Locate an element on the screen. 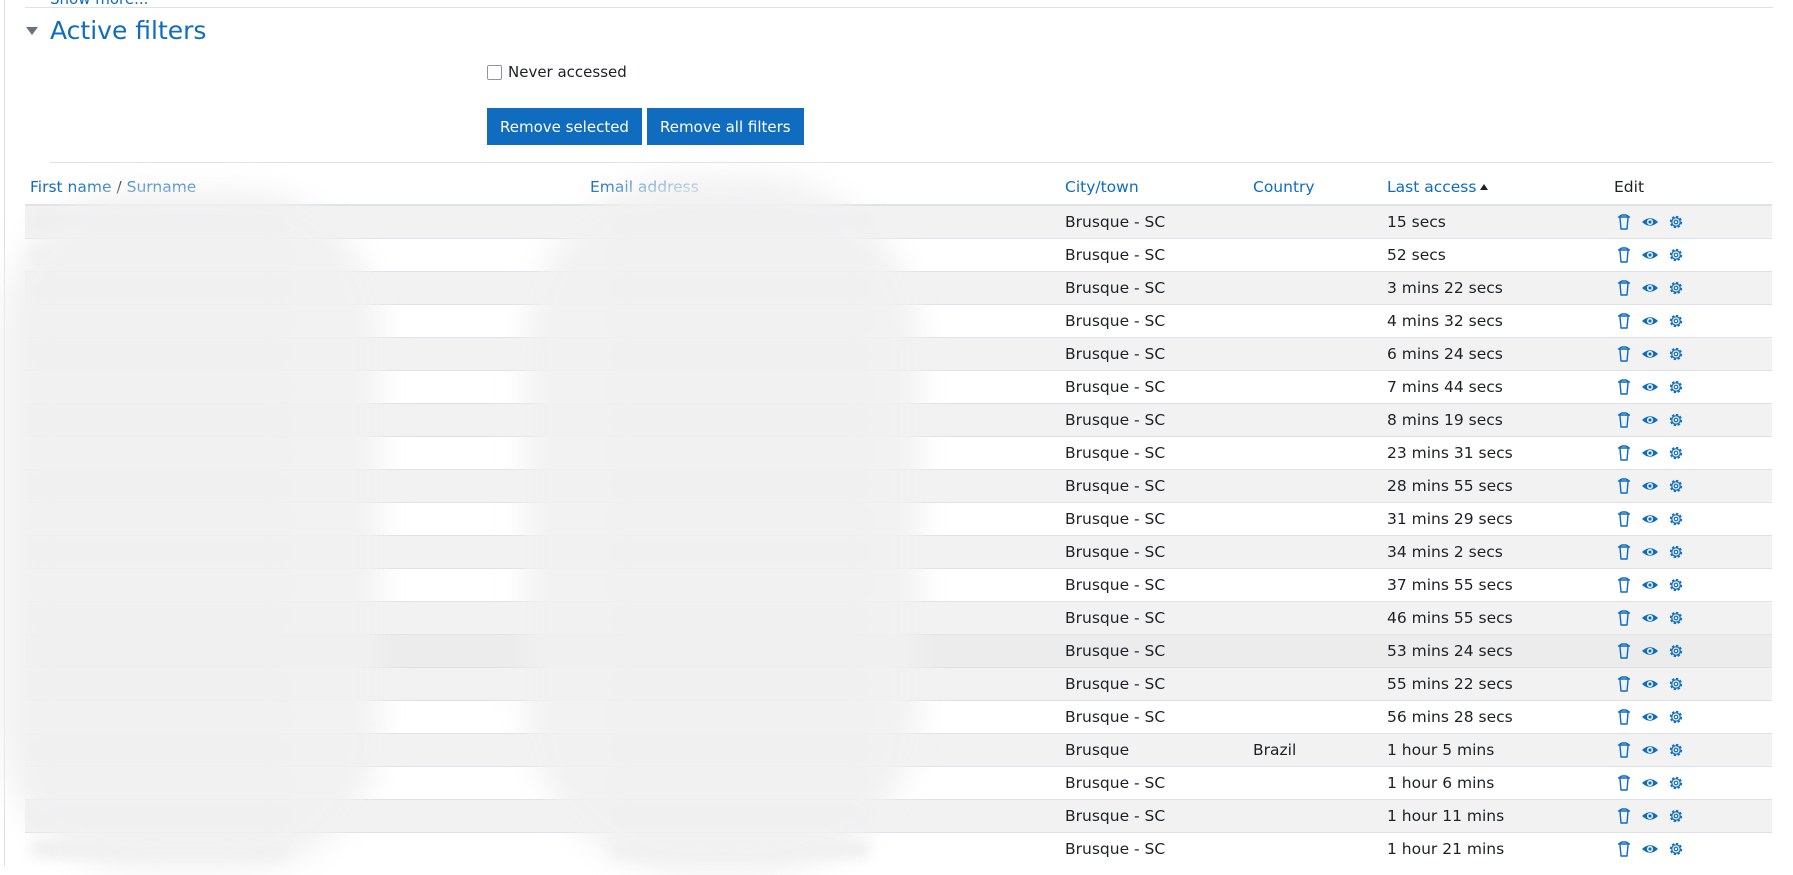 This screenshot has height=875, width=1793. never-accessed-checkbox is located at coordinates (494, 72).